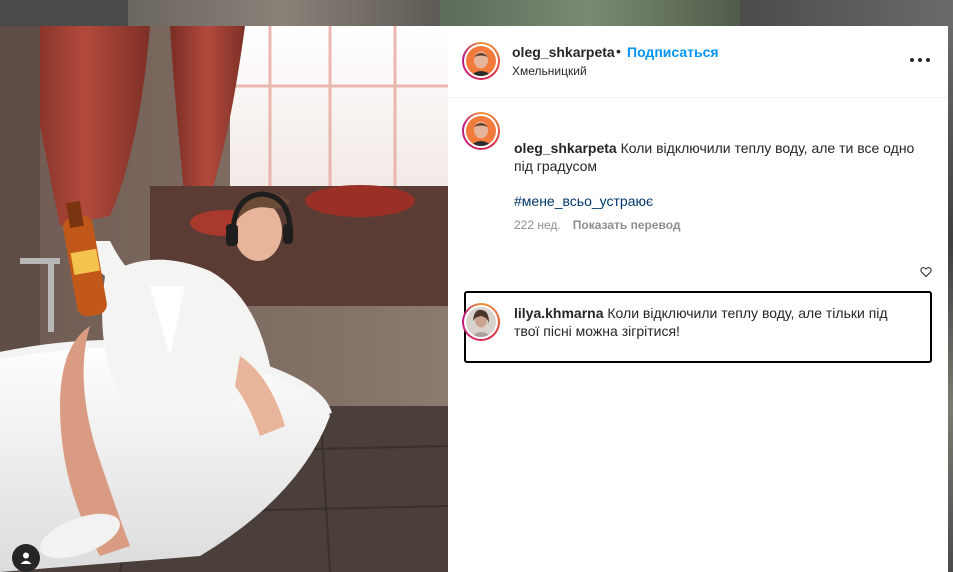 The height and width of the screenshot is (572, 953). Describe the element at coordinates (583, 201) in the screenshot. I see `caption-hashtag: #мене_всьо_устраює` at that location.